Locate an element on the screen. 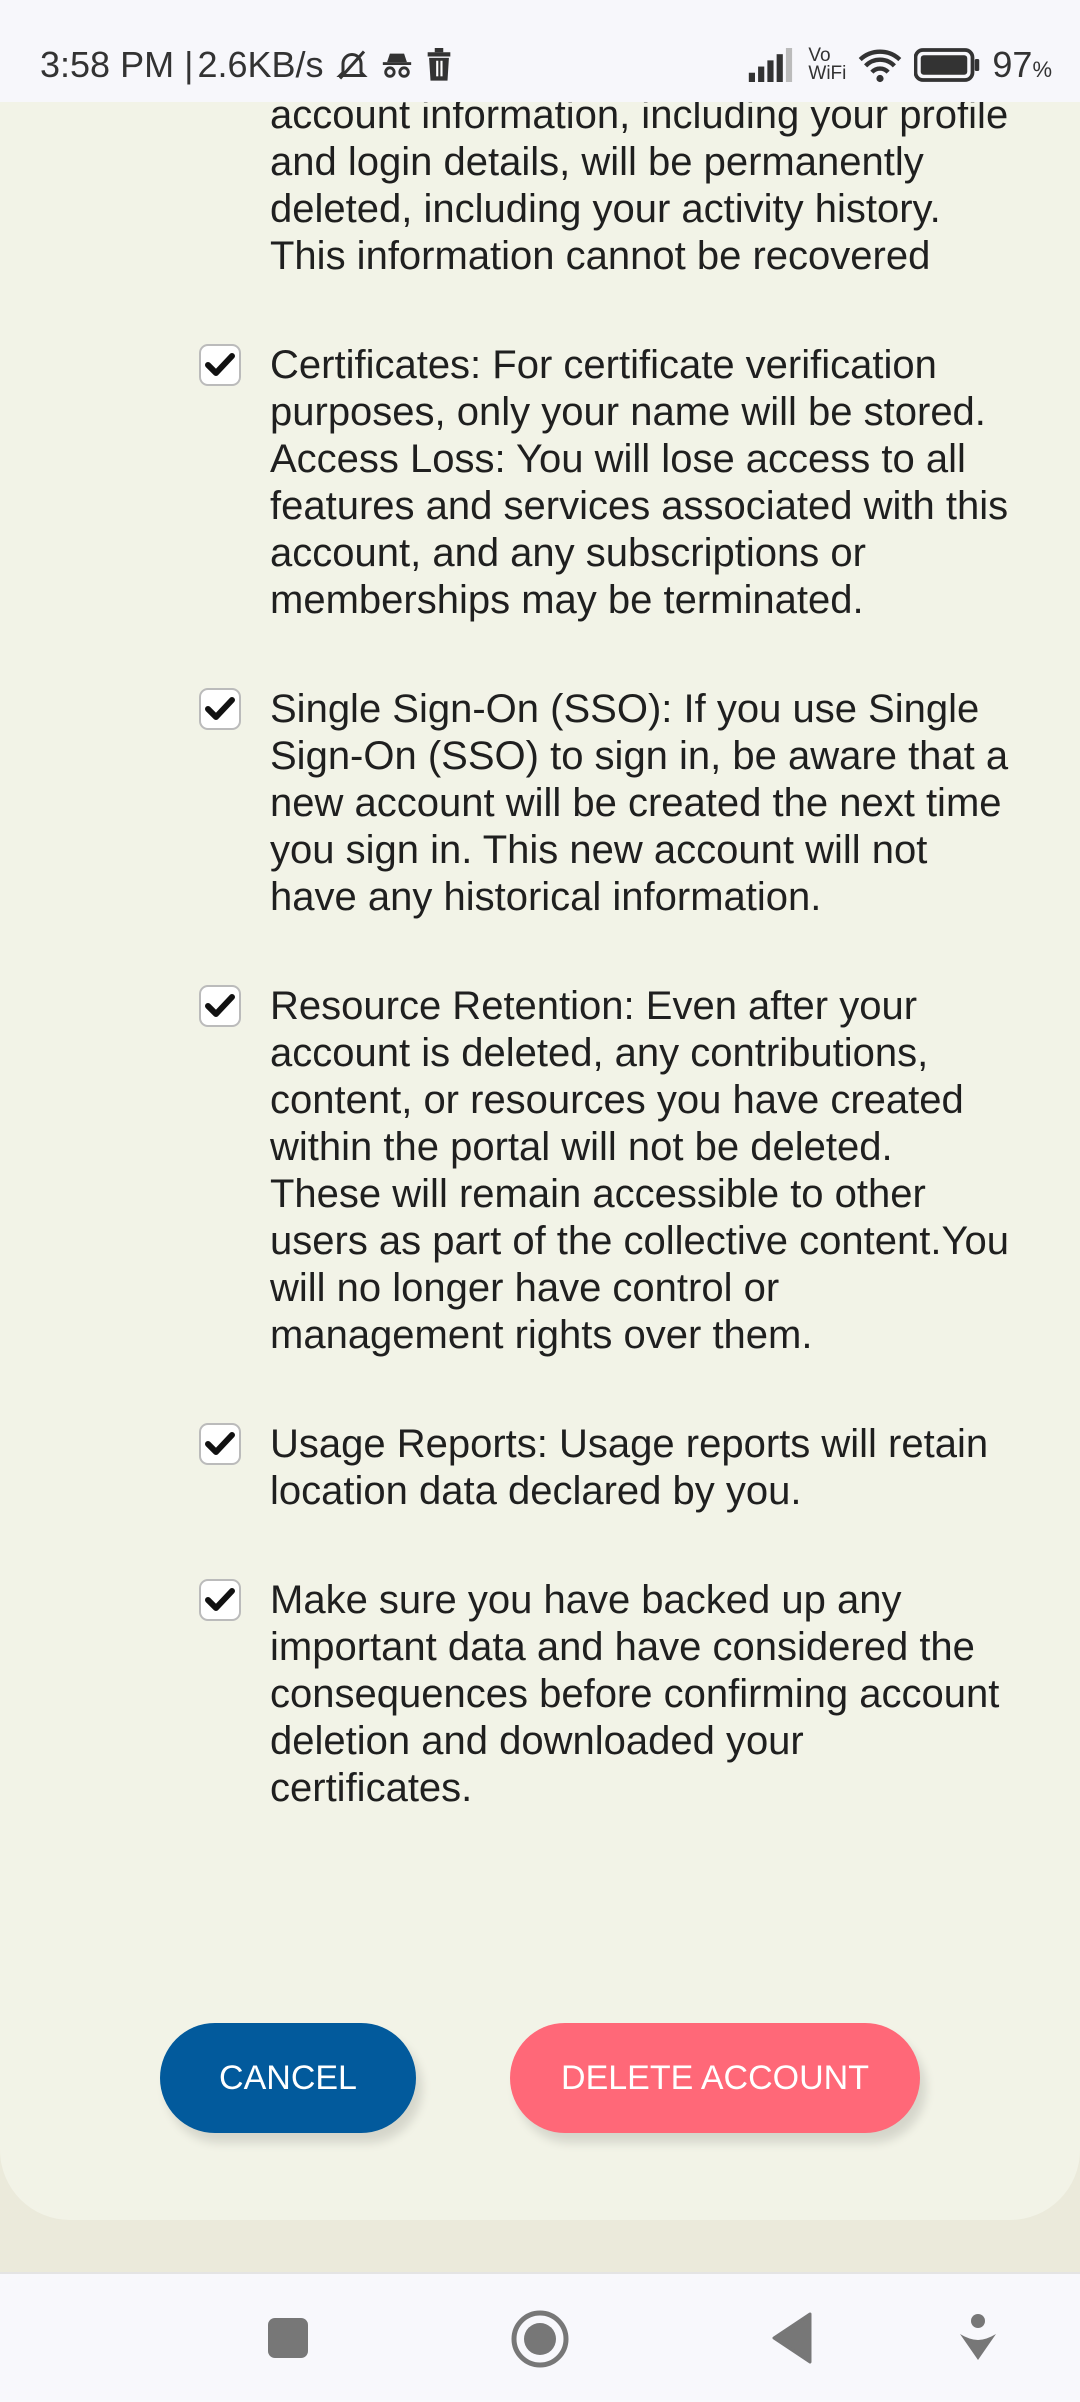  home-icon is located at coordinates (540, 2339).